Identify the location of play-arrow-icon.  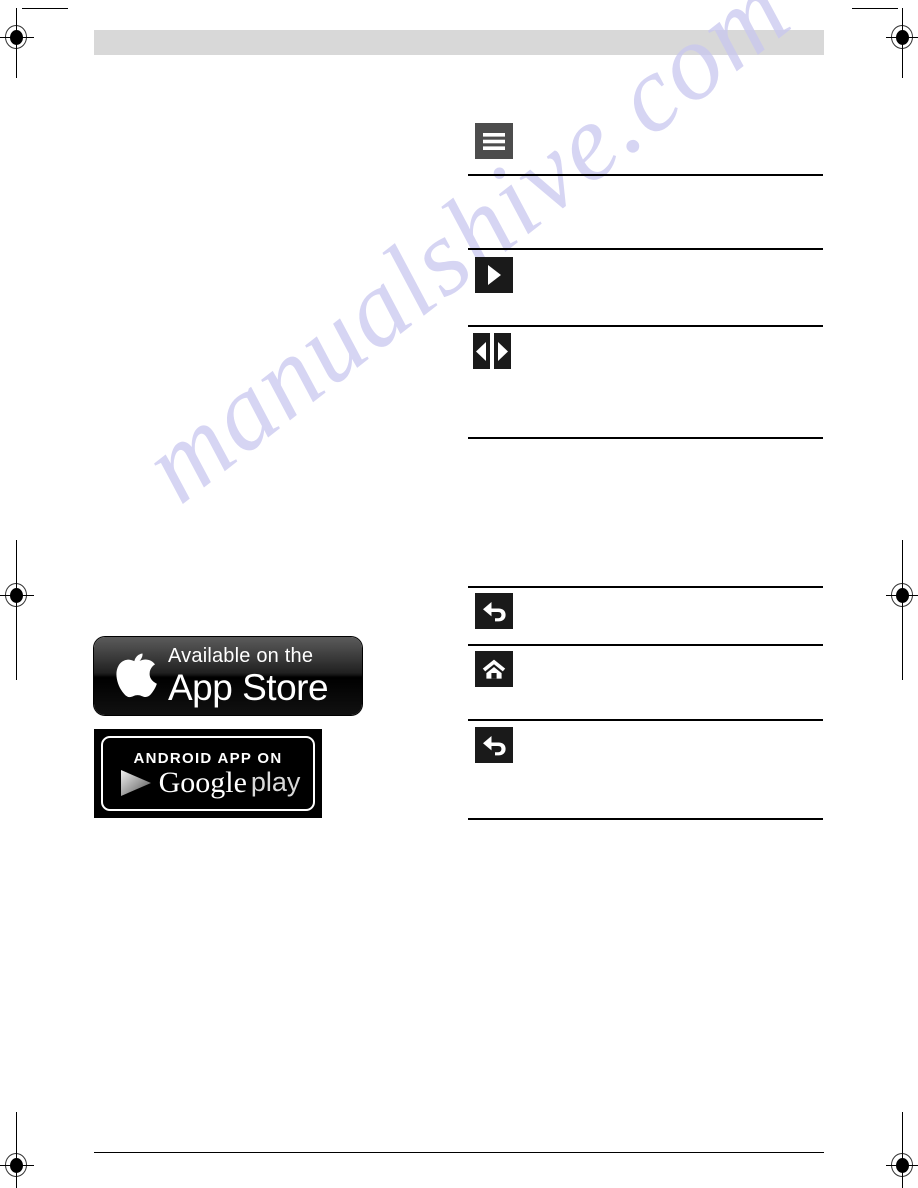
(494, 275).